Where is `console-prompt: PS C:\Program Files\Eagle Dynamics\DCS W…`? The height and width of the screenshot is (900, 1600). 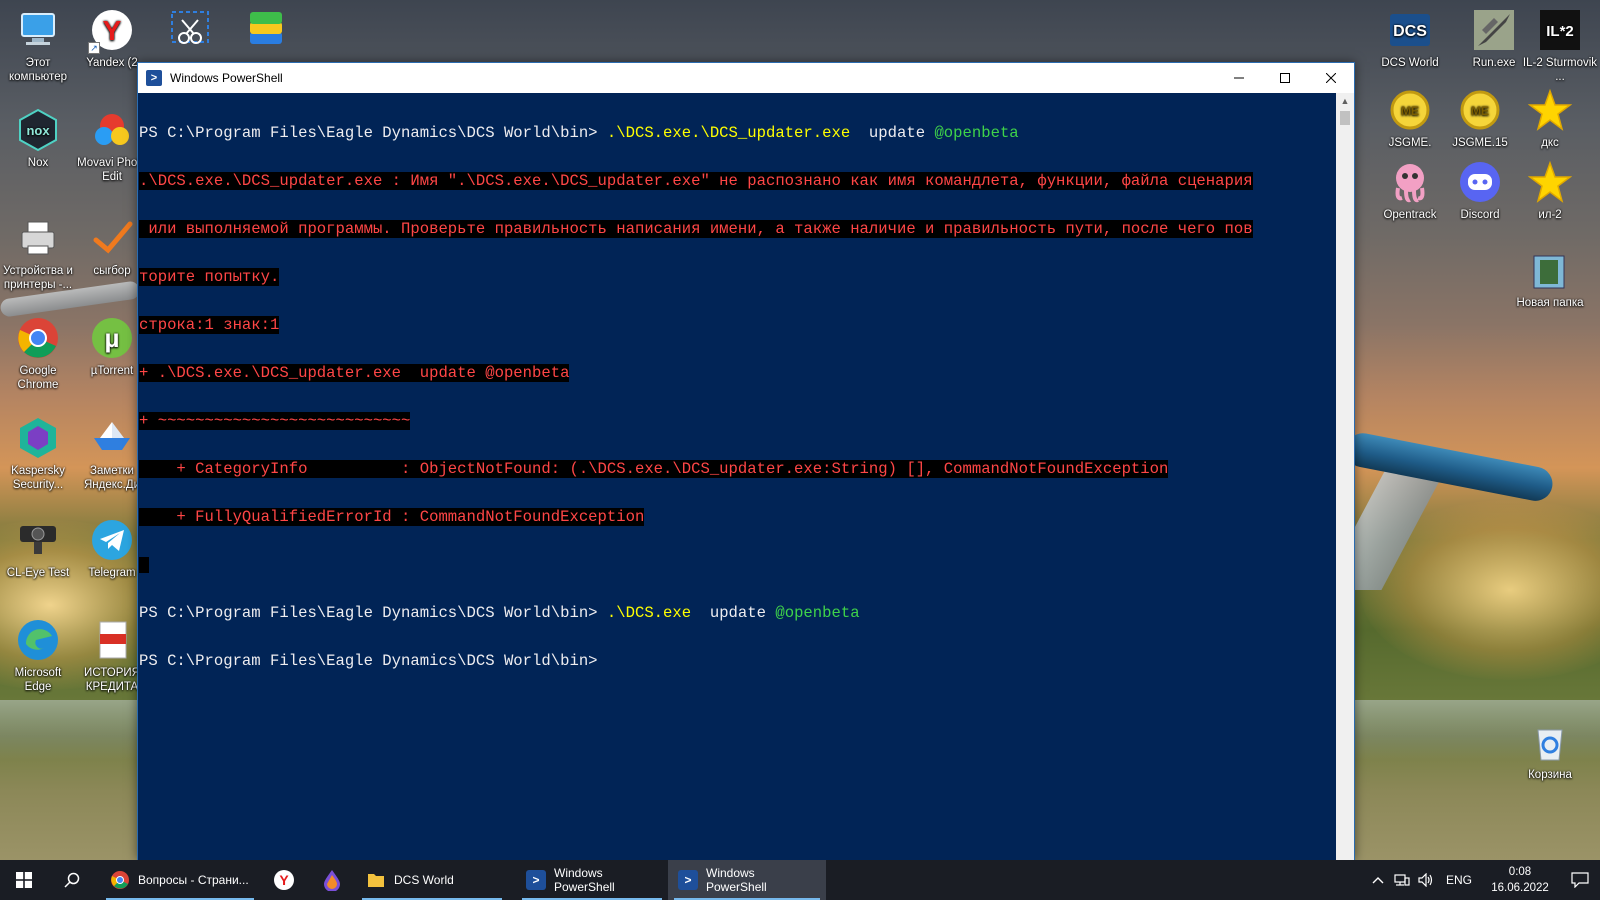 console-prompt: PS C:\Program Files\Eagle Dynamics\DCS W… is located at coordinates (373, 133).